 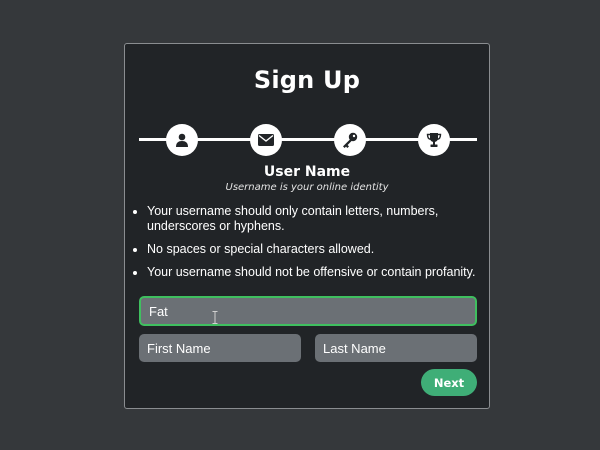 I want to click on key-icon, so click(x=350, y=140).